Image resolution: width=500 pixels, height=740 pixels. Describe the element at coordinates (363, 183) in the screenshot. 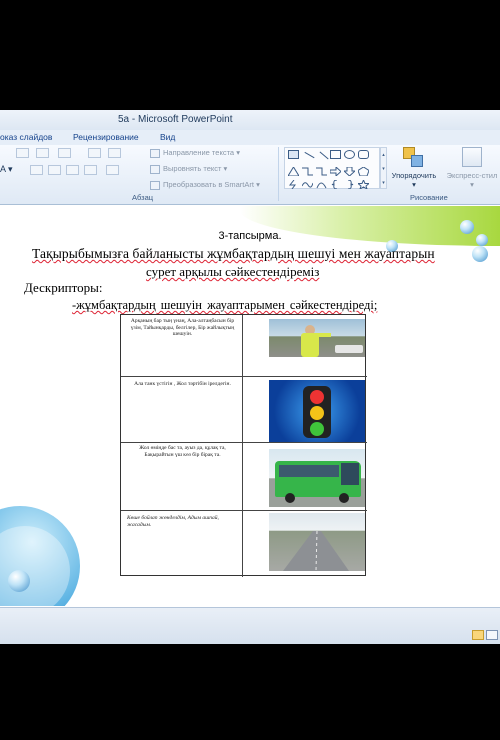

I see `star-shape-icon` at that location.